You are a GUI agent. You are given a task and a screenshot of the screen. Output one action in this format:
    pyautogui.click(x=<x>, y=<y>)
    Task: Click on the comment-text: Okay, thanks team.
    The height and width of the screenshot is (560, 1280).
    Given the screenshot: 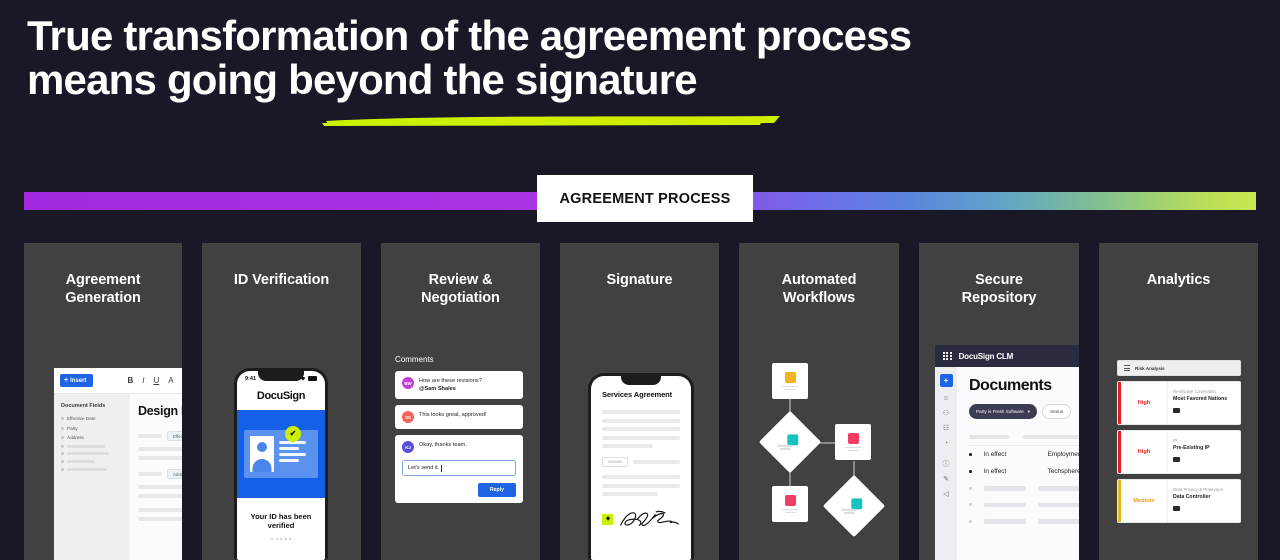 What is the action you would take?
    pyautogui.click(x=443, y=445)
    